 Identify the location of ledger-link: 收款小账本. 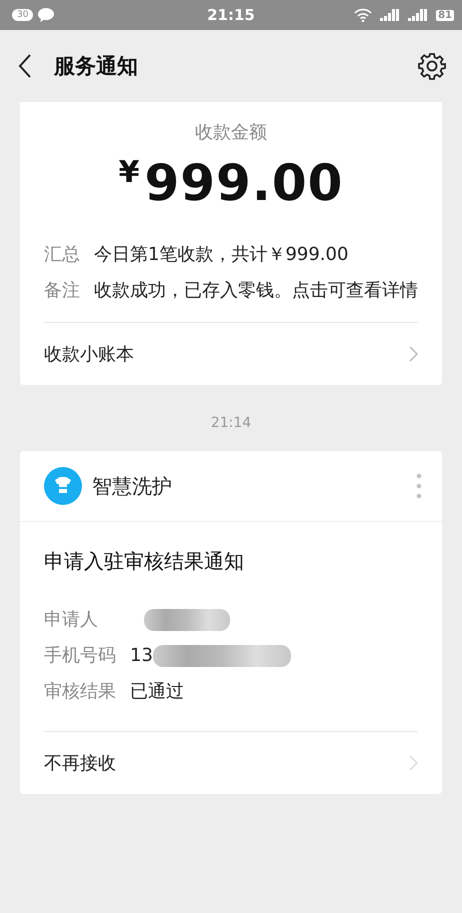
(231, 353).